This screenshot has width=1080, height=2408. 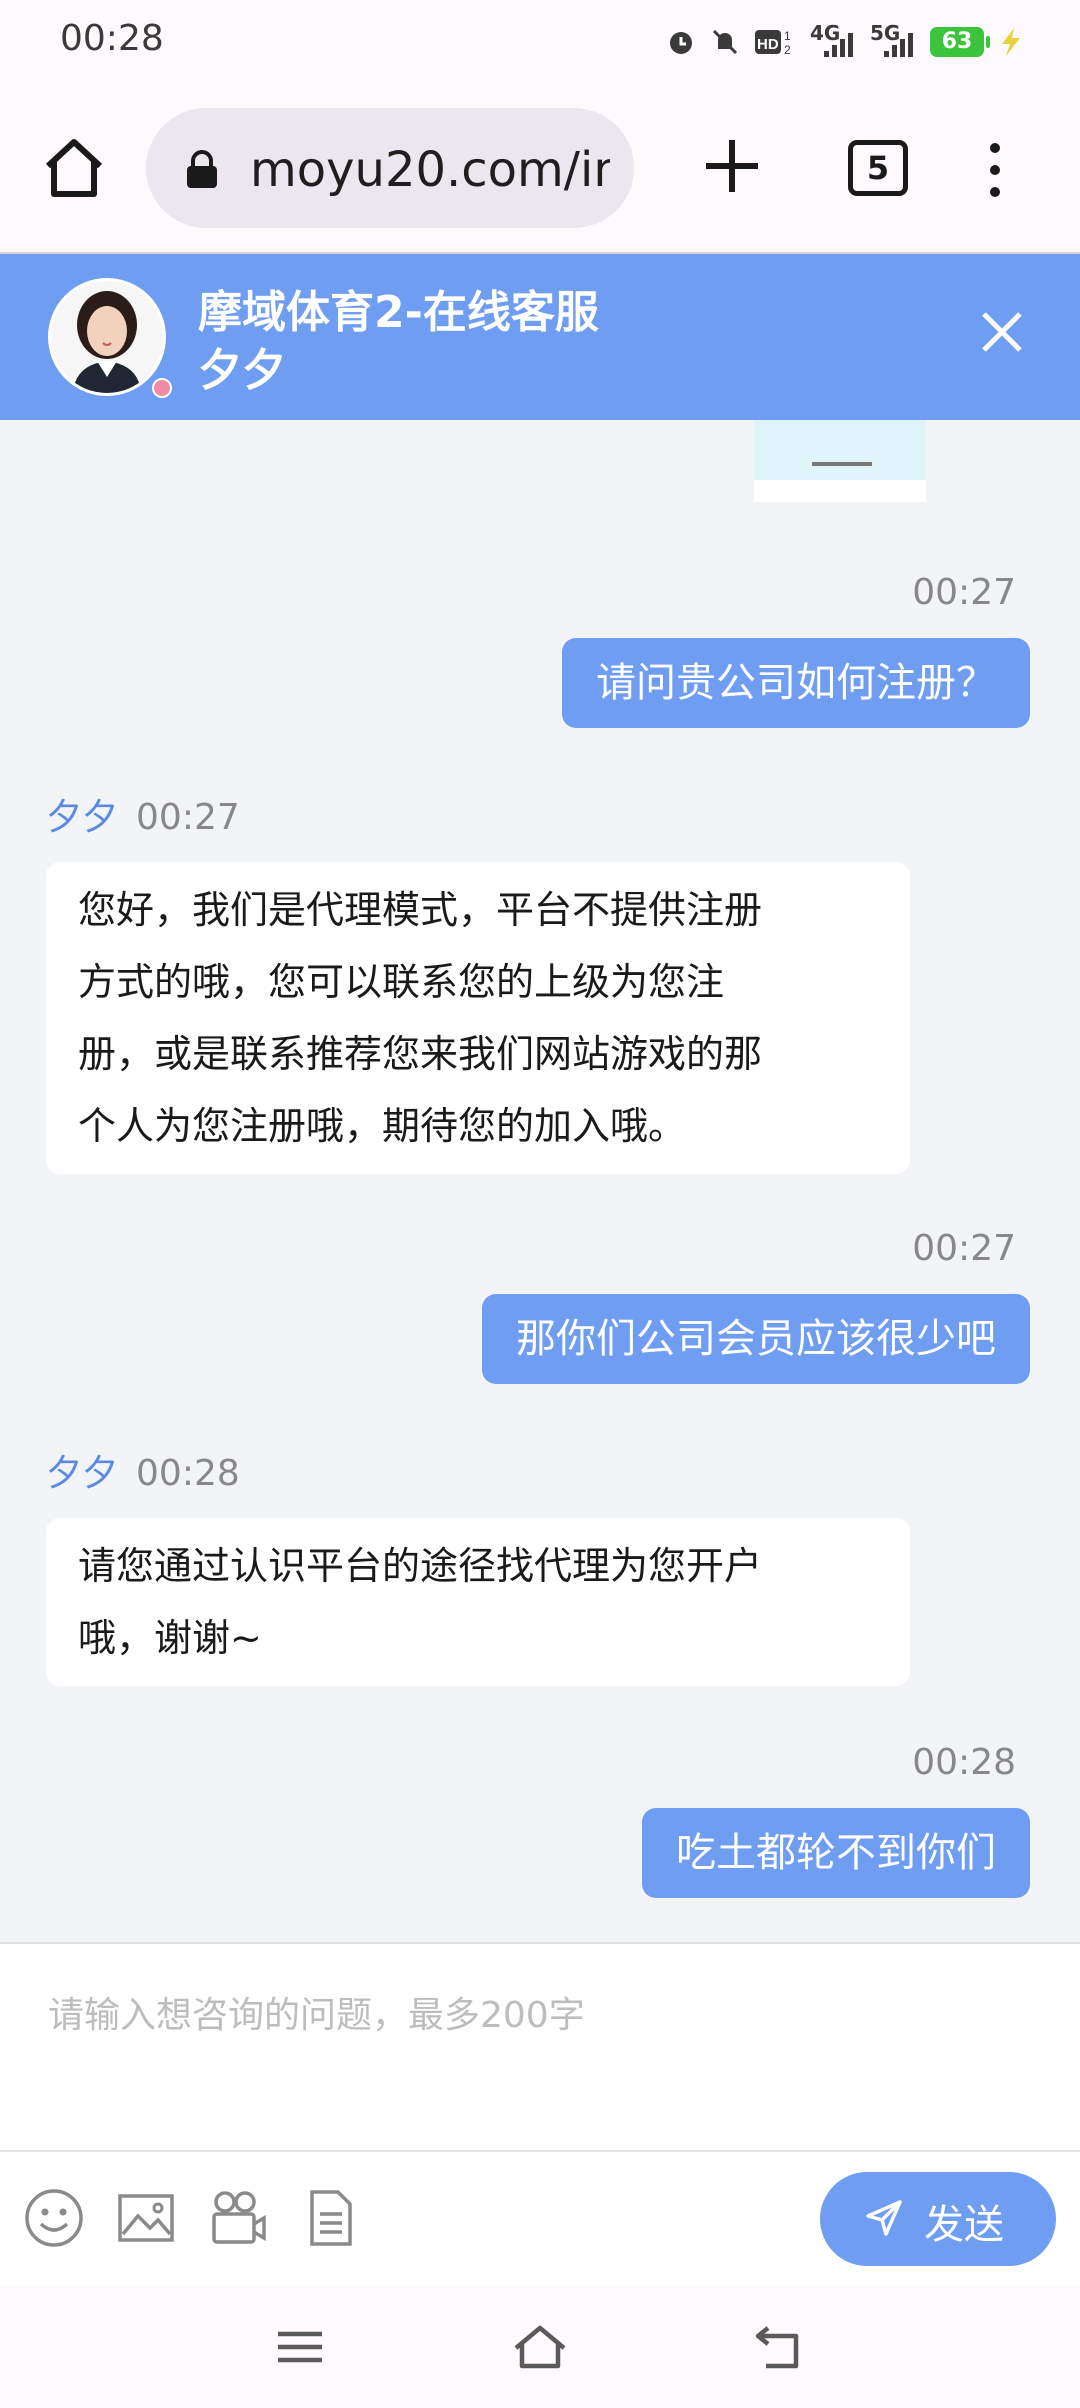 What do you see at coordinates (995, 170) in the screenshot?
I see `more-menu-icon` at bounding box center [995, 170].